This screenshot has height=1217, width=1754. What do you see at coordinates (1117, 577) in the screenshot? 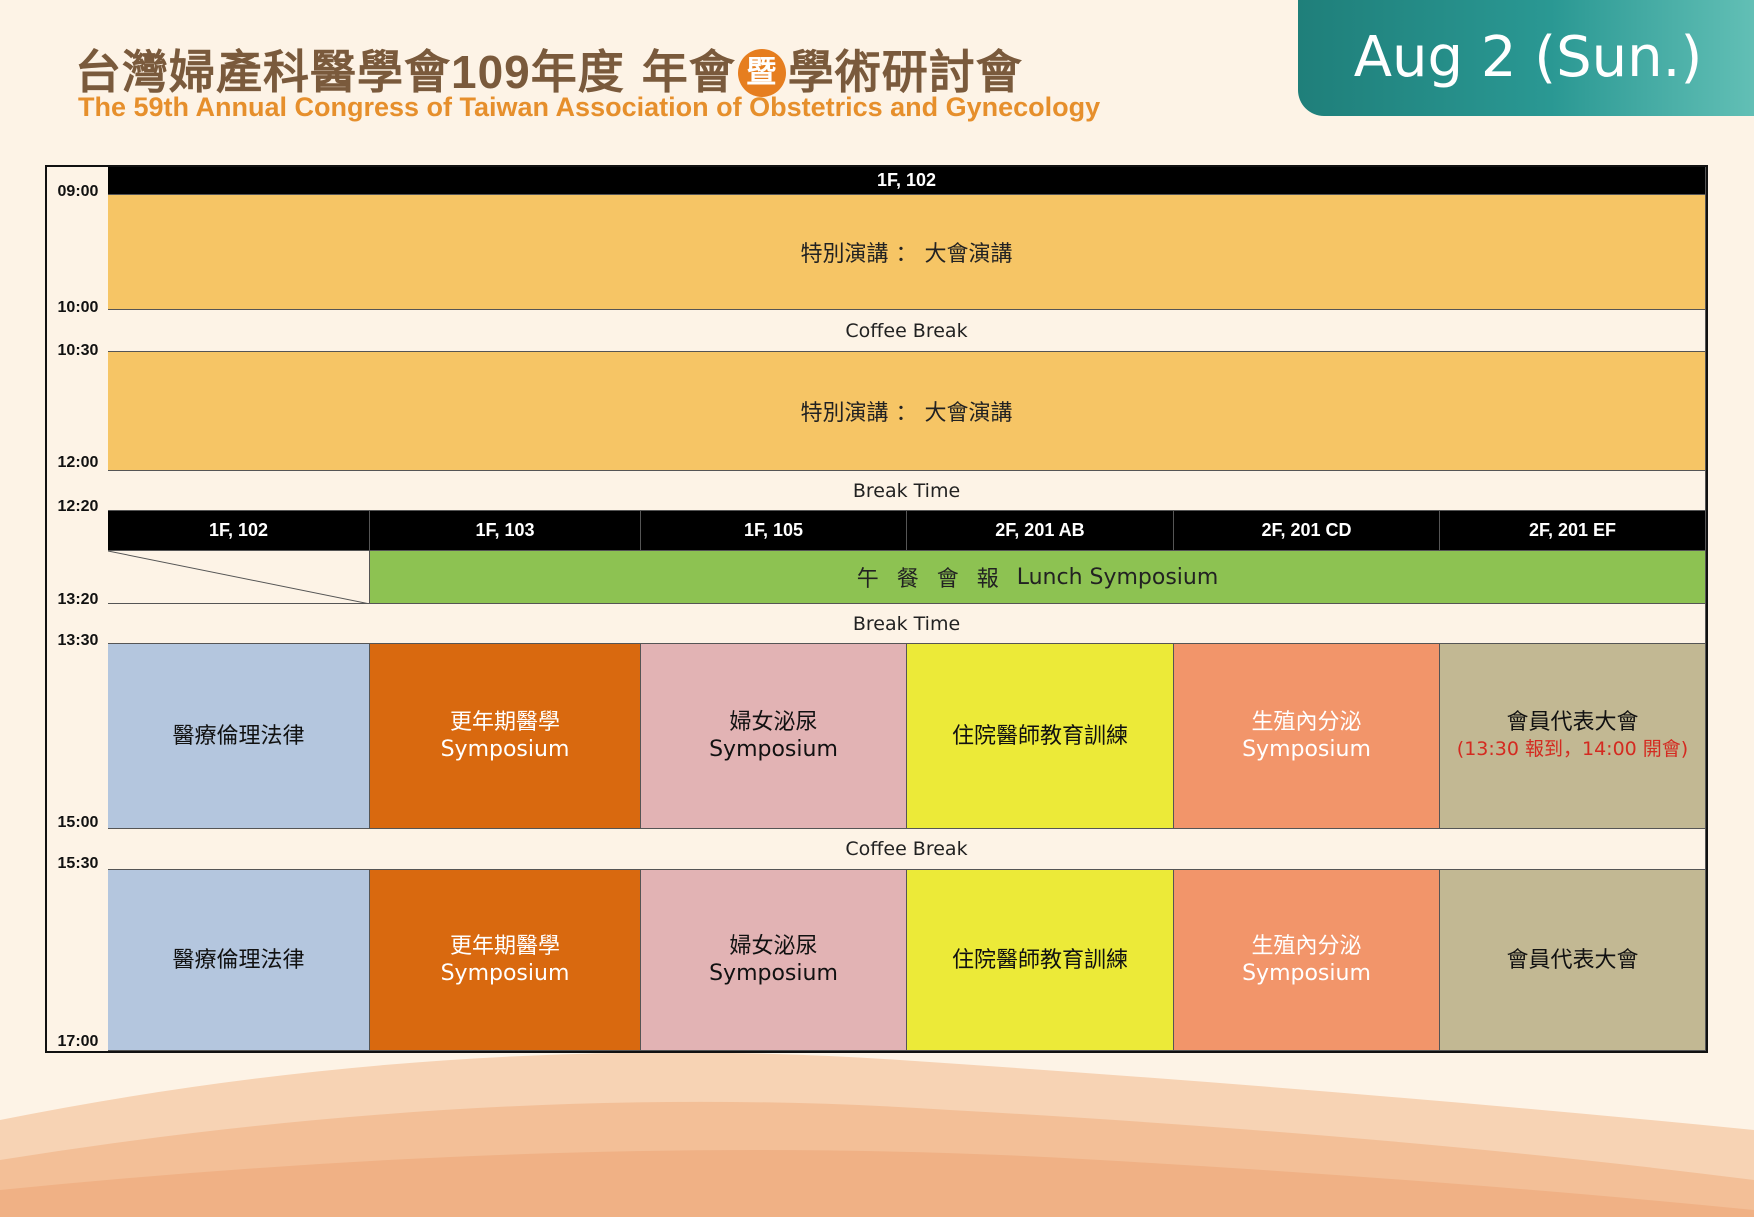
I see `lunch-en-label: Lunch Symposium` at bounding box center [1117, 577].